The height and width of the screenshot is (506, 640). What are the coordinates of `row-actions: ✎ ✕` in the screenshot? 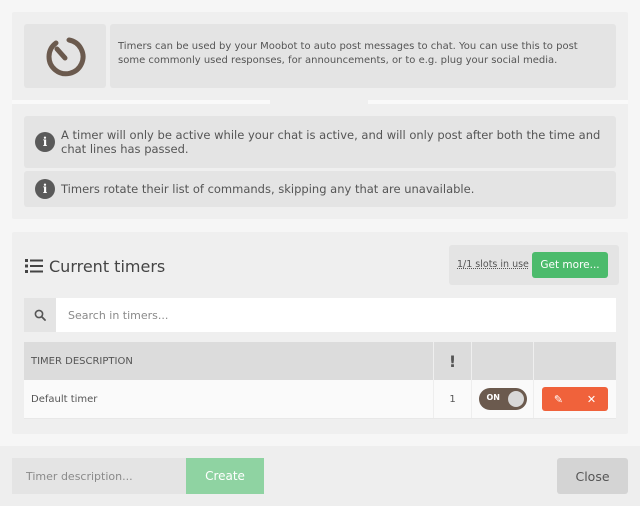 It's located at (575, 399).